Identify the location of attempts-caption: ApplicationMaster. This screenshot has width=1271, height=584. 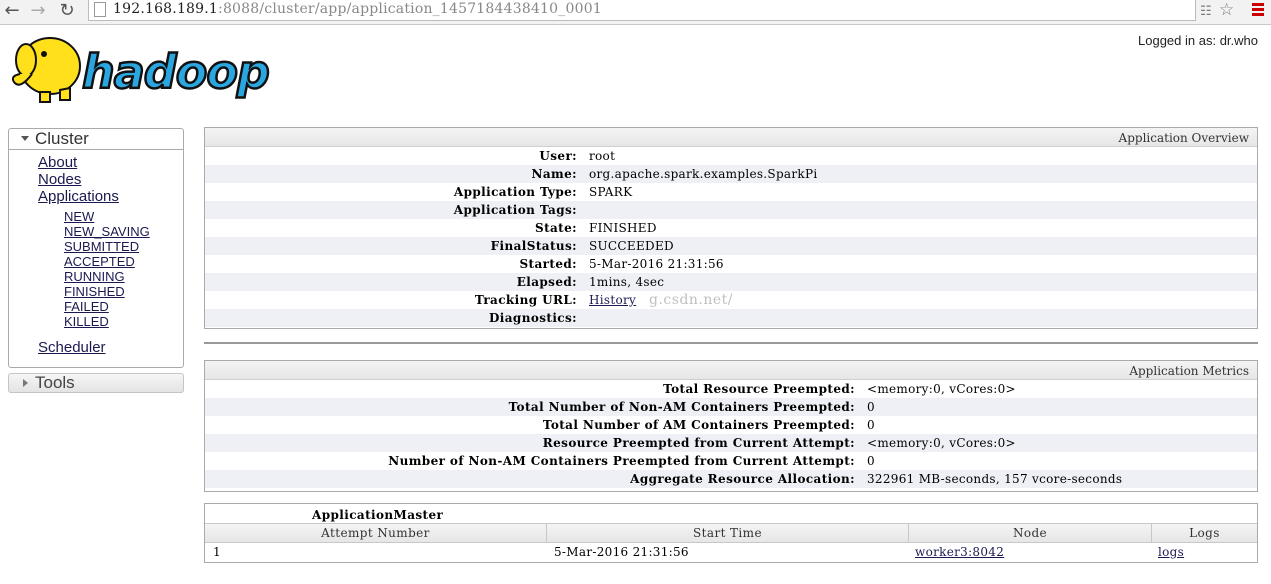
(378, 515).